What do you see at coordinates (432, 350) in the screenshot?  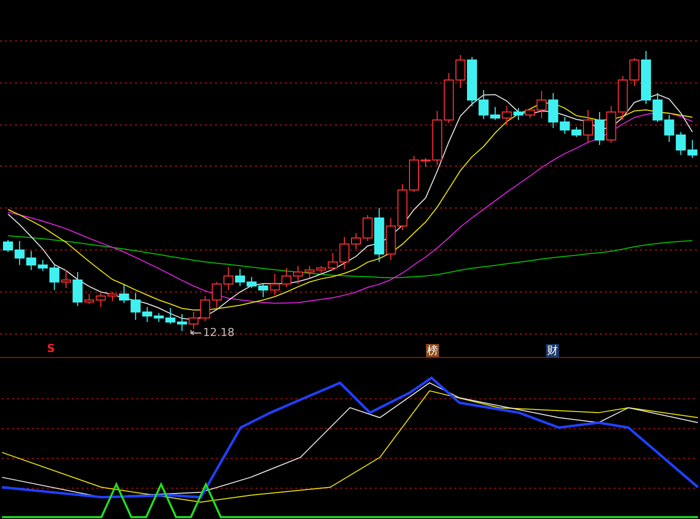 I see `event-badge: 榜` at bounding box center [432, 350].